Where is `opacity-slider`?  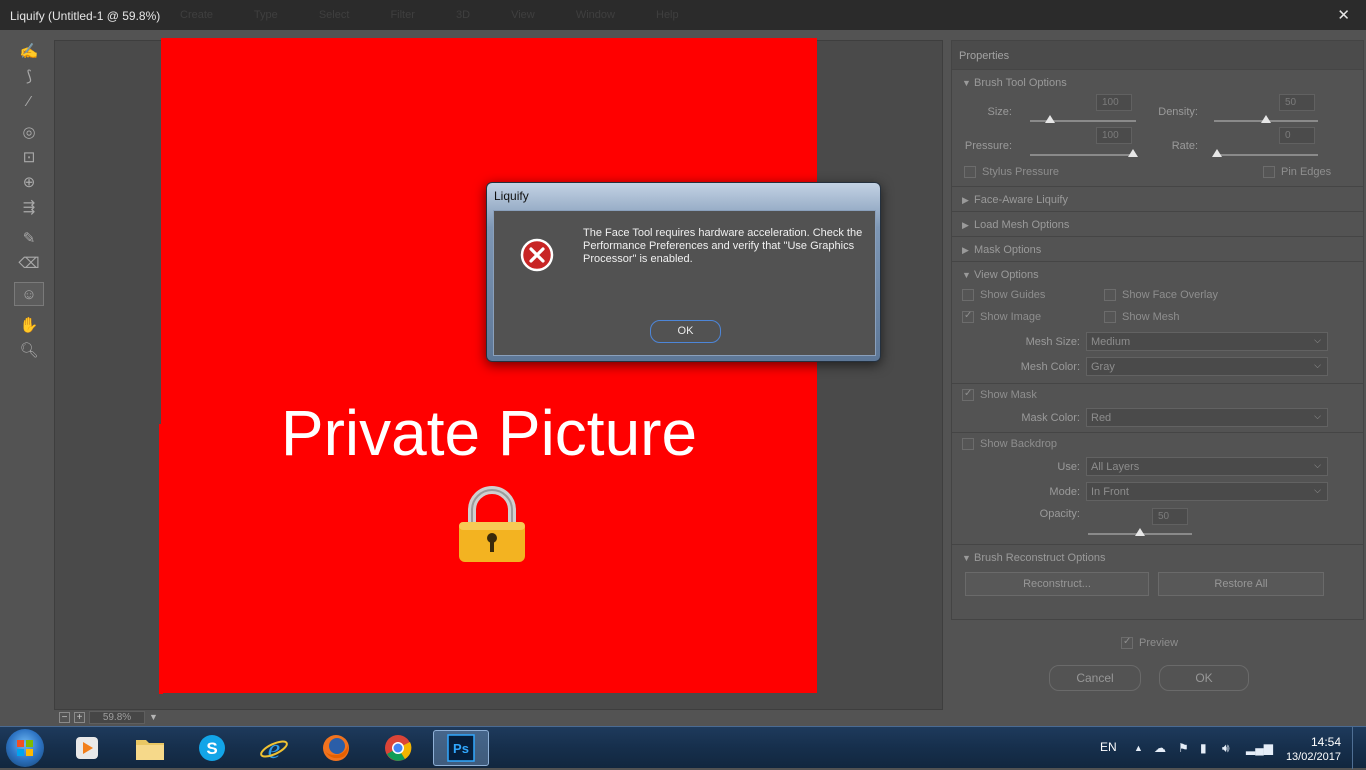
opacity-slider is located at coordinates (1140, 532).